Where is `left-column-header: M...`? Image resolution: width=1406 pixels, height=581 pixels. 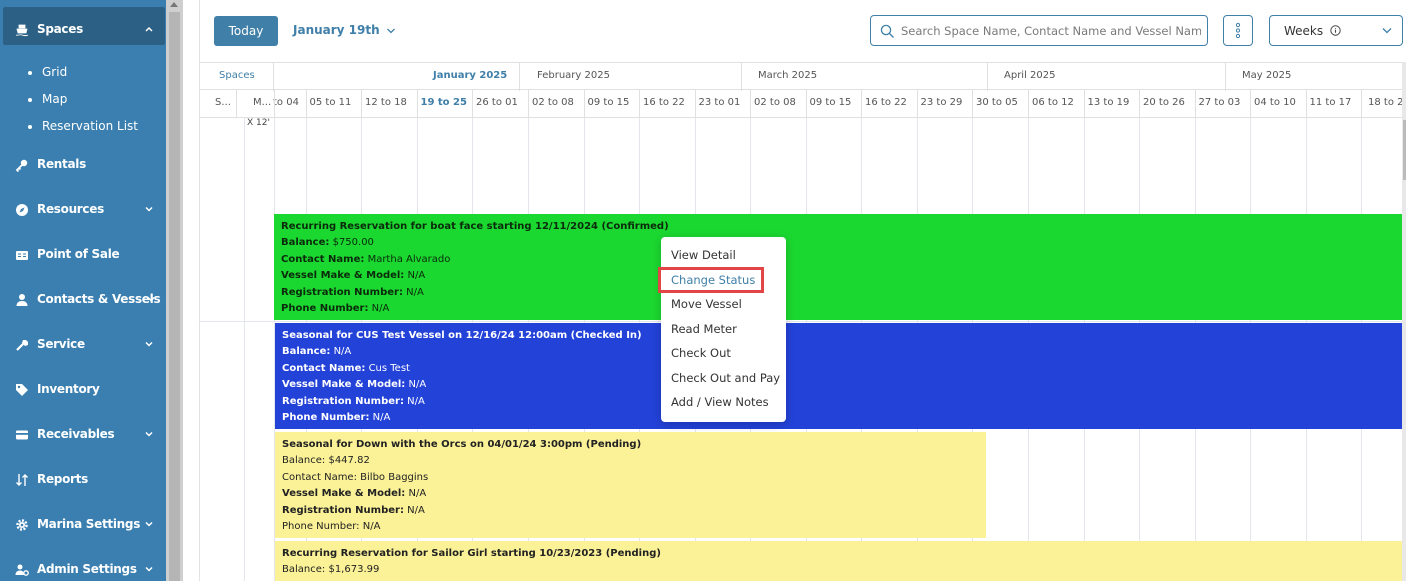
left-column-header: M... is located at coordinates (262, 102).